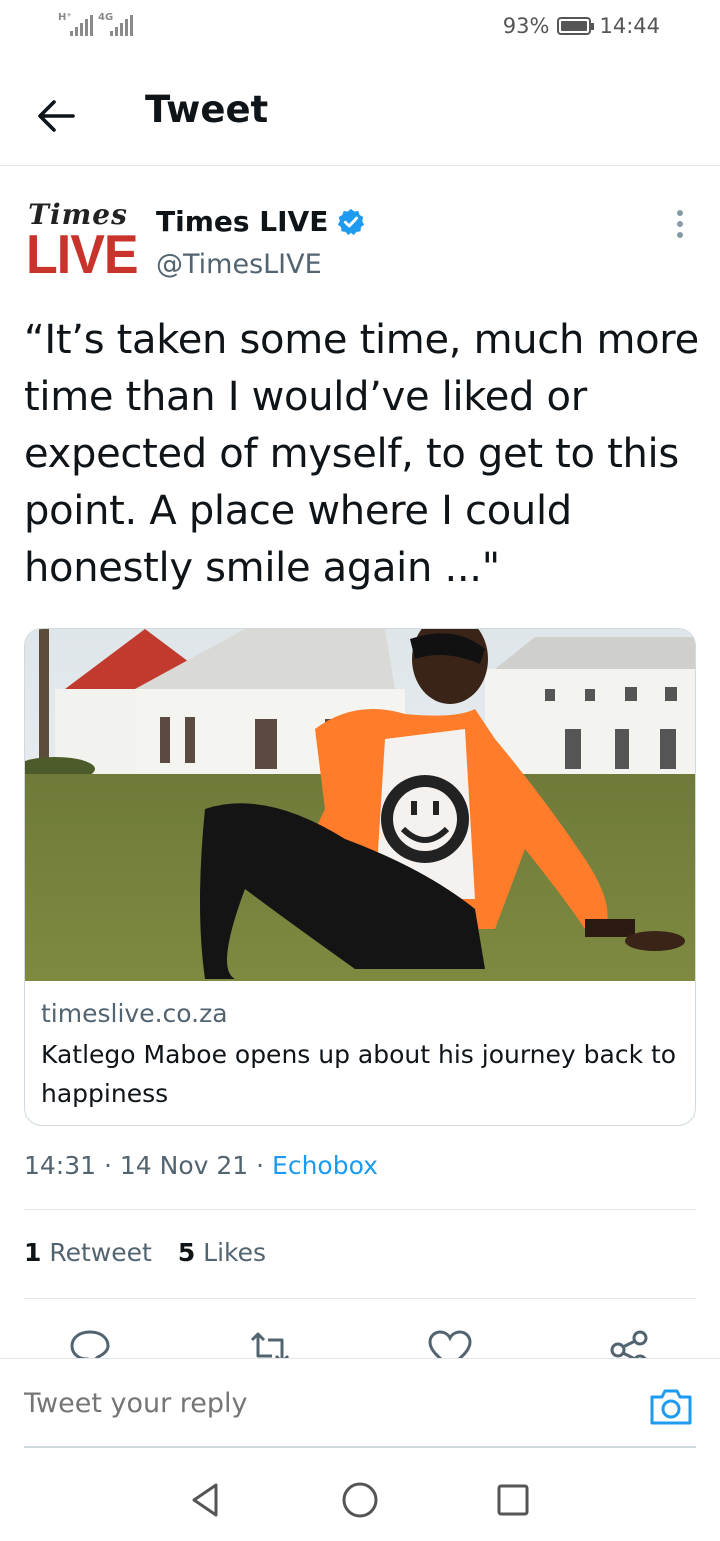 This screenshot has height=1541, width=720. What do you see at coordinates (351, 221) in the screenshot?
I see `verified-badge-icon` at bounding box center [351, 221].